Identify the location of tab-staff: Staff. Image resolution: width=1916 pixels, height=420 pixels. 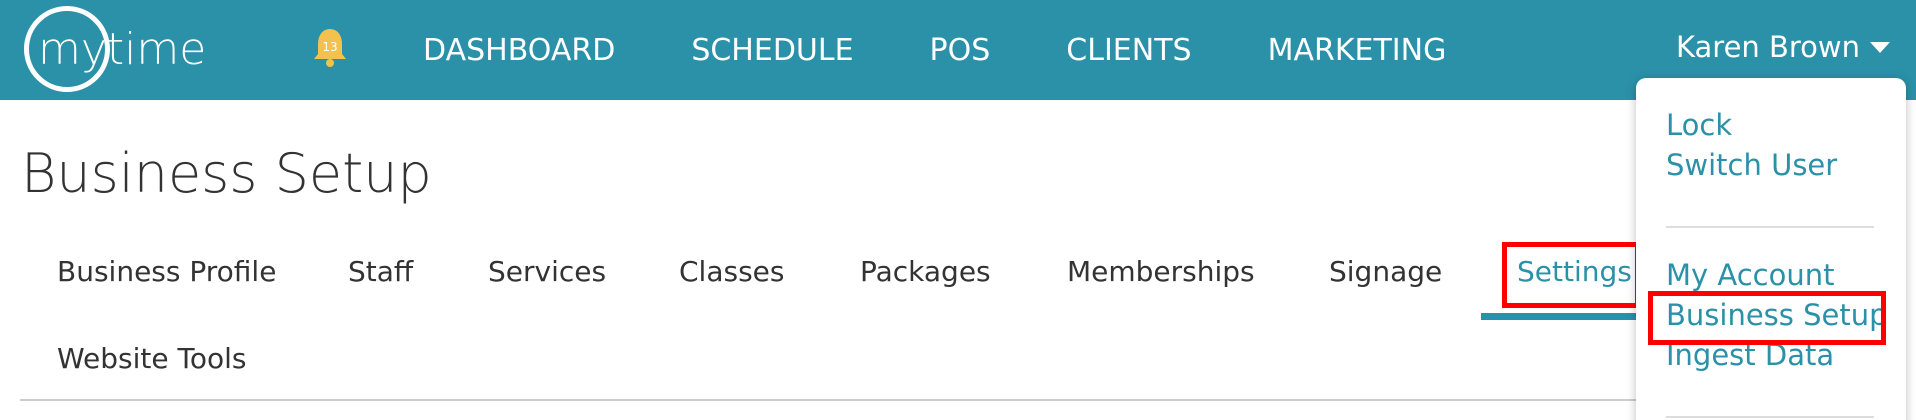
(380, 271).